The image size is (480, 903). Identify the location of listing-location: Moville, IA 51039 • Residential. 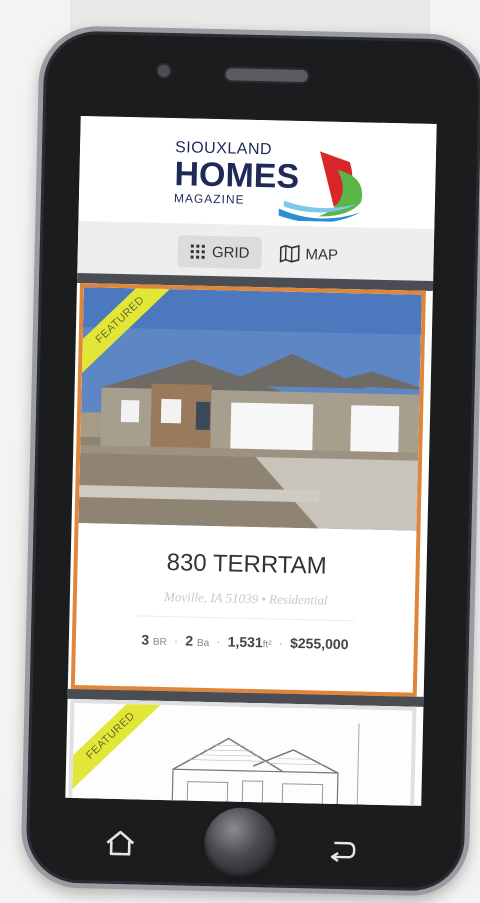
(245, 598).